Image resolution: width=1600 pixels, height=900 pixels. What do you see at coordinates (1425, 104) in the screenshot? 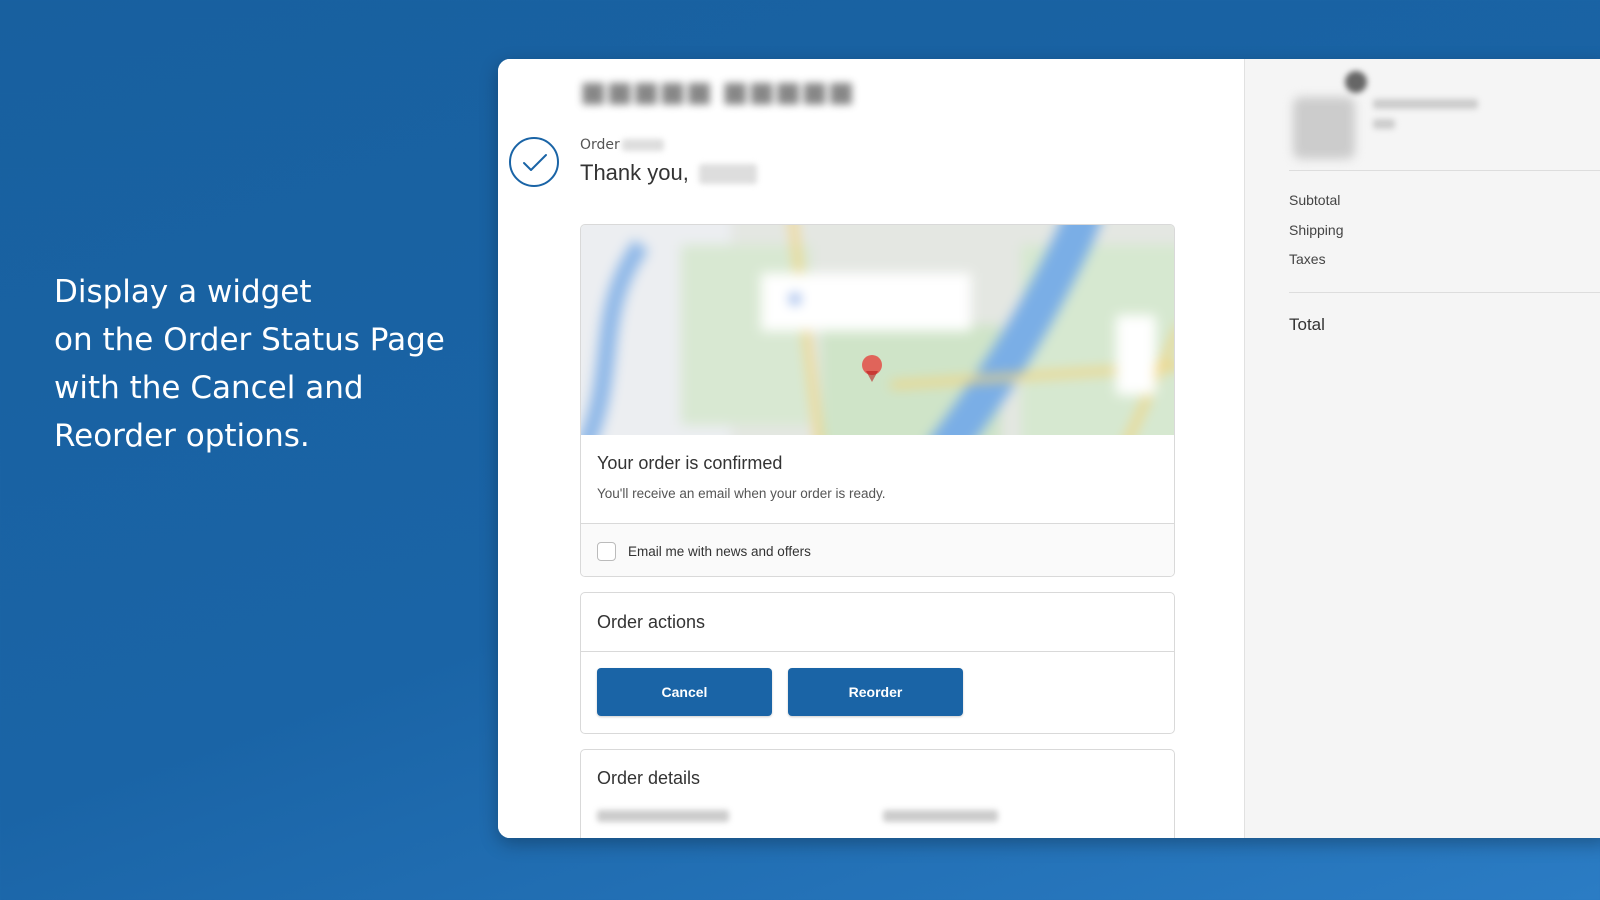
I see `product-name-redacted` at bounding box center [1425, 104].